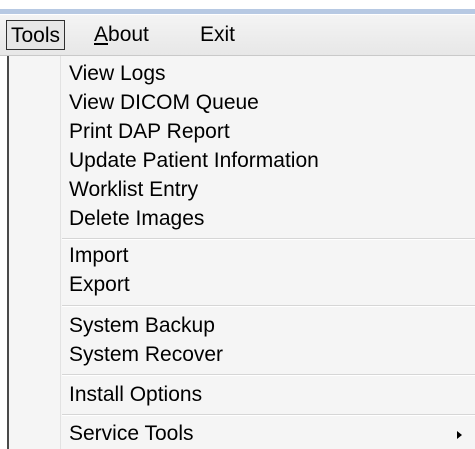 Image resolution: width=475 pixels, height=449 pixels. I want to click on menu-item-system-backup: System Backup, so click(267, 326).